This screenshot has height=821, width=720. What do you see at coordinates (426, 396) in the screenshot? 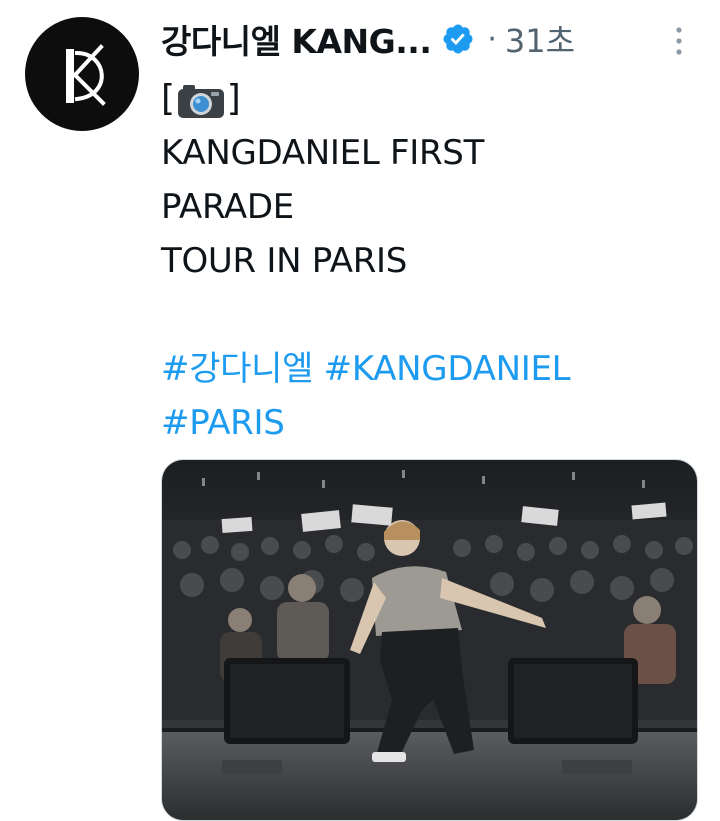
I see `hashtags: #강다니엘 #KANGDANIEL #PARIS` at bounding box center [426, 396].